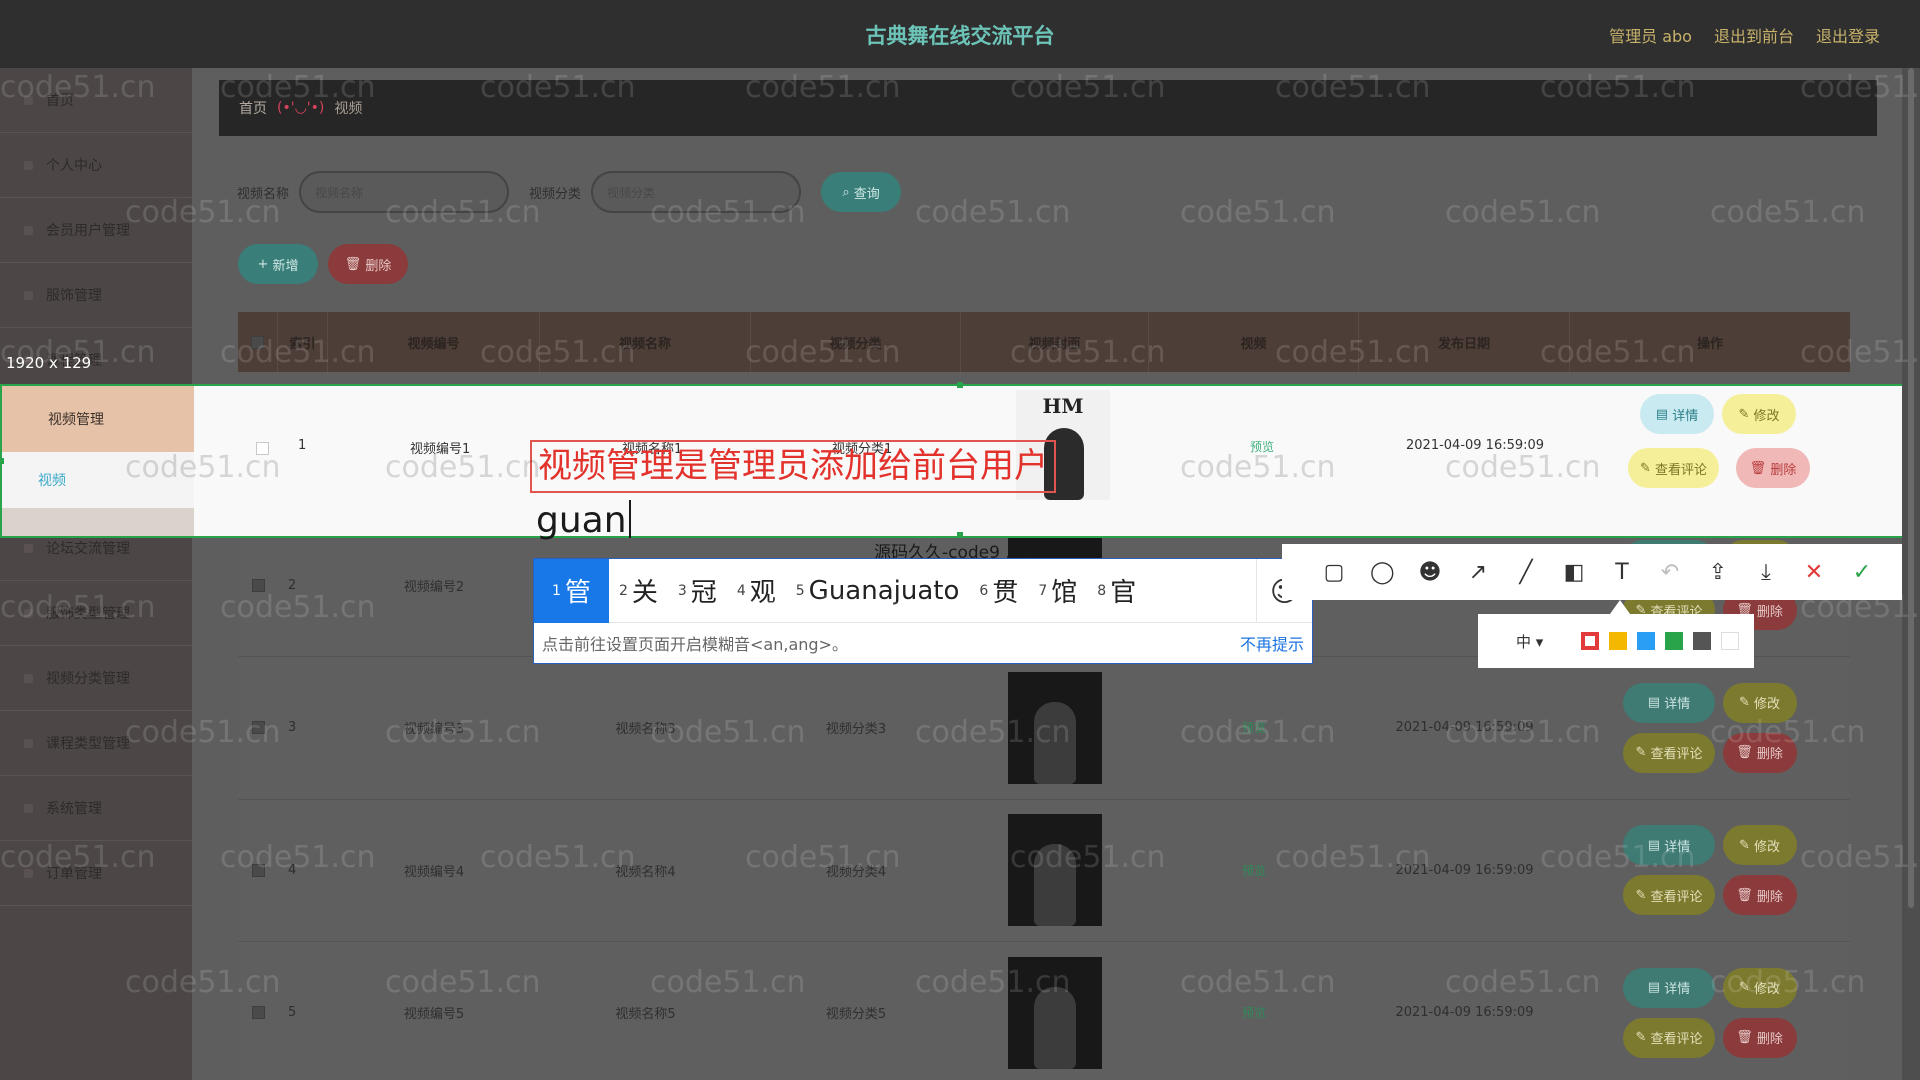  Describe the element at coordinates (697, 591) in the screenshot. I see `ime-candidate: 3冠` at that location.